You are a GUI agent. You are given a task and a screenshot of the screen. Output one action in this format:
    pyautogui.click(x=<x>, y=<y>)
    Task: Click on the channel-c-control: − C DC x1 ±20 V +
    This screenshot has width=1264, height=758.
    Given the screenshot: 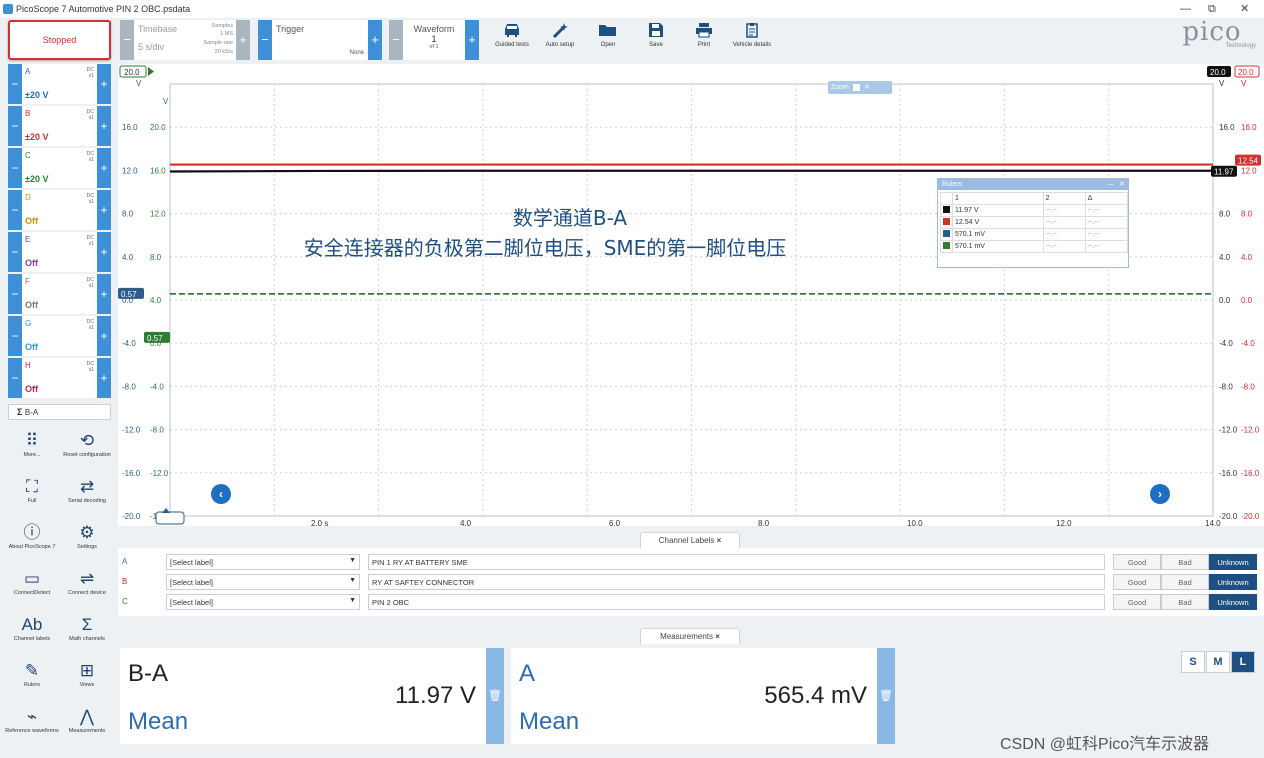 What is the action you would take?
    pyautogui.click(x=59, y=168)
    